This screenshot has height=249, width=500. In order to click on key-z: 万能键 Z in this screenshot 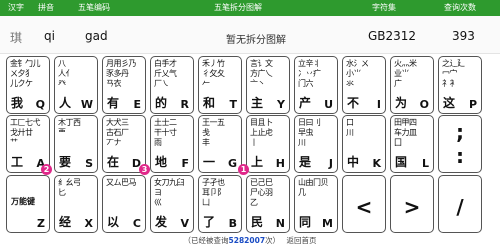, I will do `click(28, 204)`.